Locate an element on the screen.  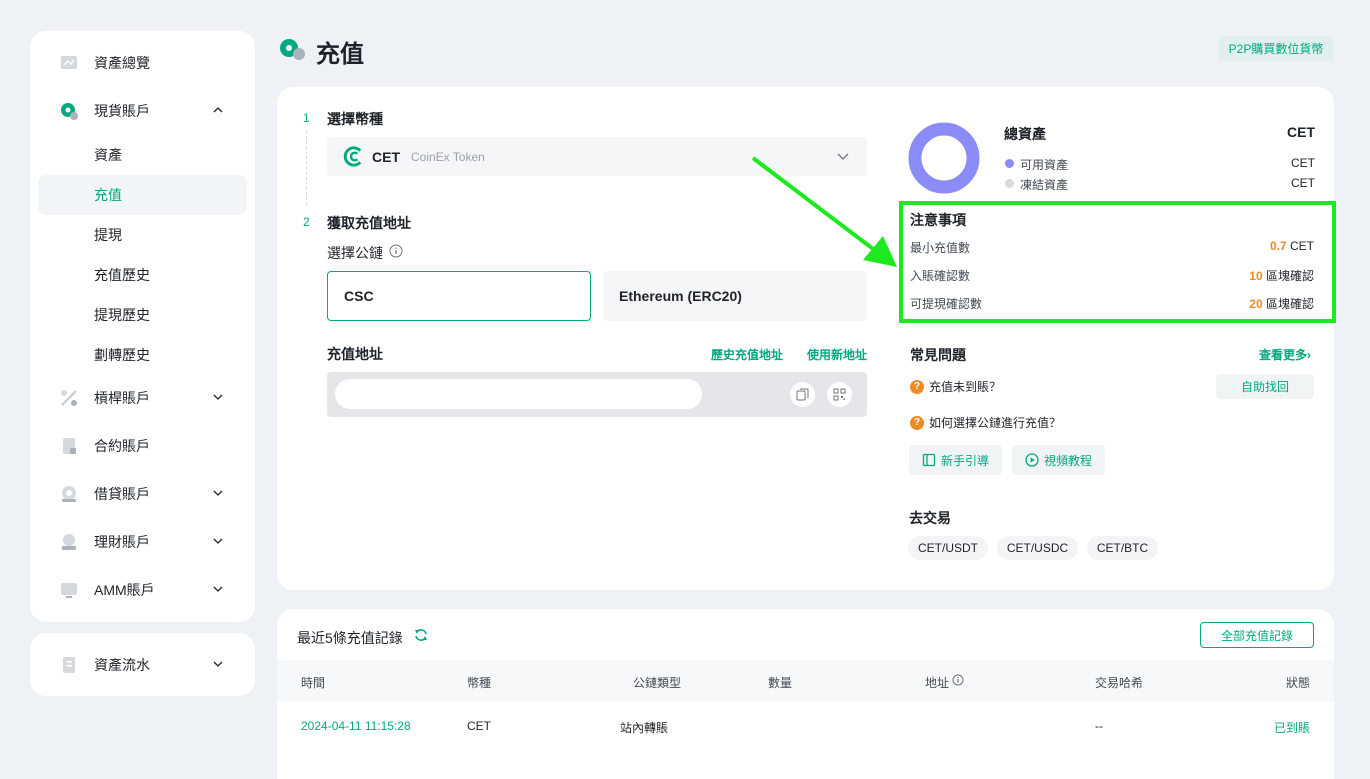
nav-spot-deposit: 充值 is located at coordinates (142, 195).